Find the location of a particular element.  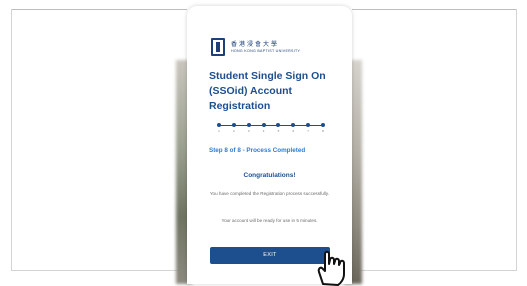

hand-pointer-icon is located at coordinates (331, 268).